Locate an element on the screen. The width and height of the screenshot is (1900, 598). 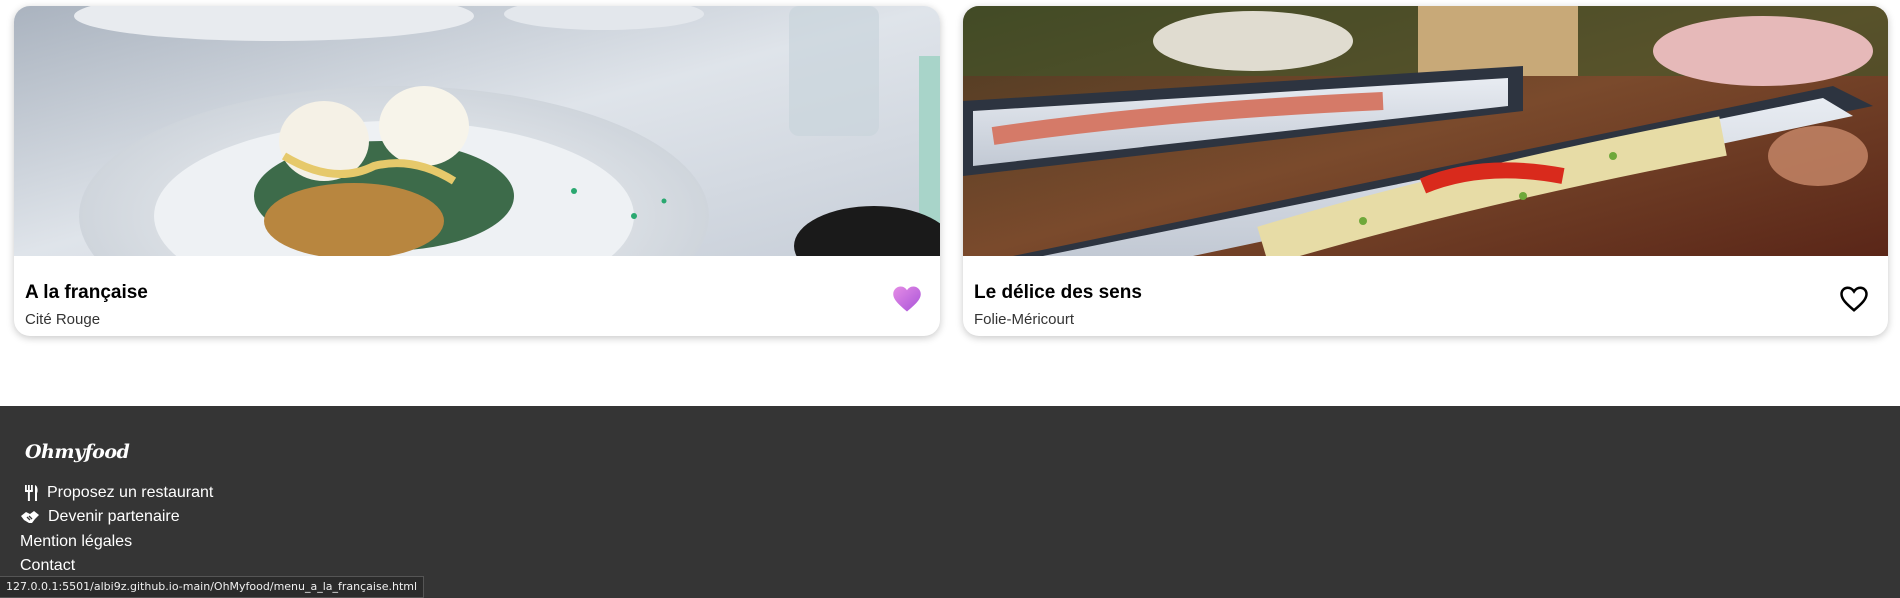
footer-link-contact: Contact is located at coordinates (47, 566).